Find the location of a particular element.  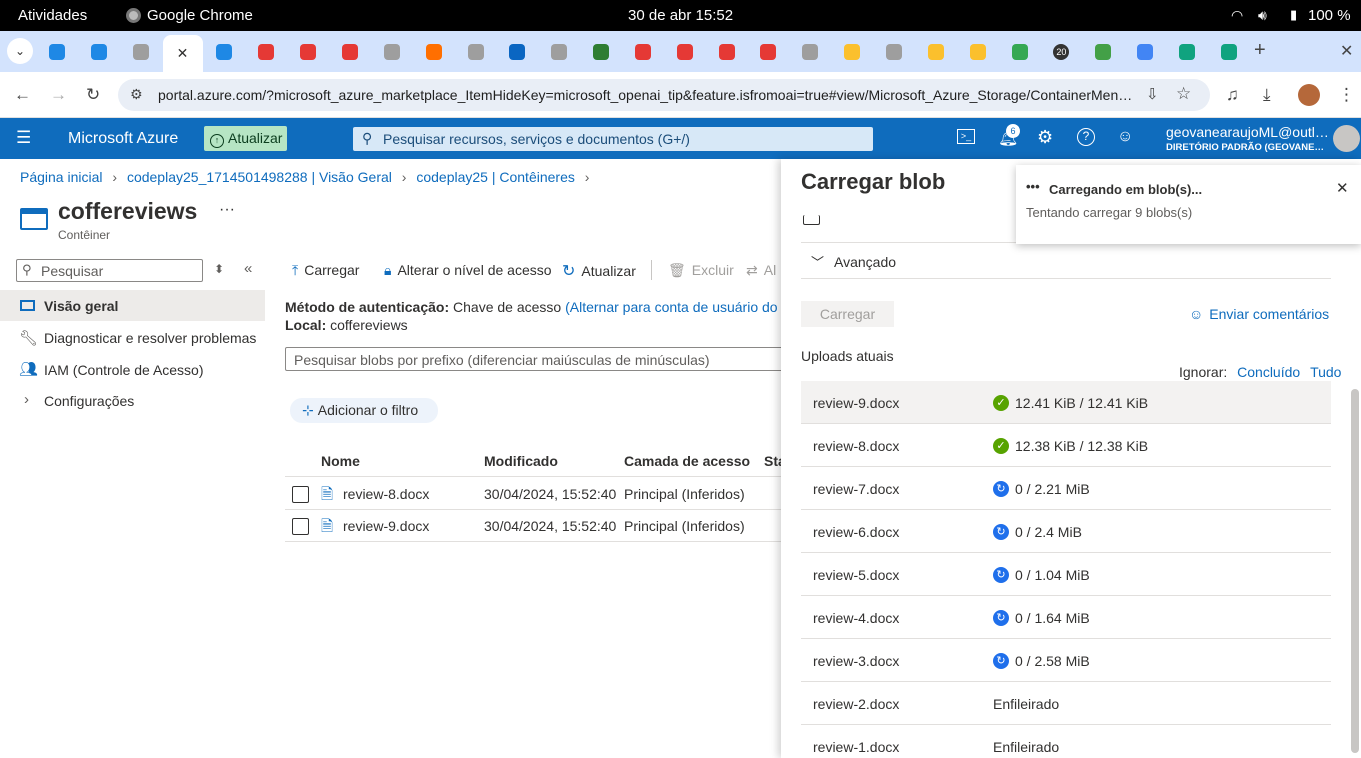

blade-scrollbar is located at coordinates (1355, 571).